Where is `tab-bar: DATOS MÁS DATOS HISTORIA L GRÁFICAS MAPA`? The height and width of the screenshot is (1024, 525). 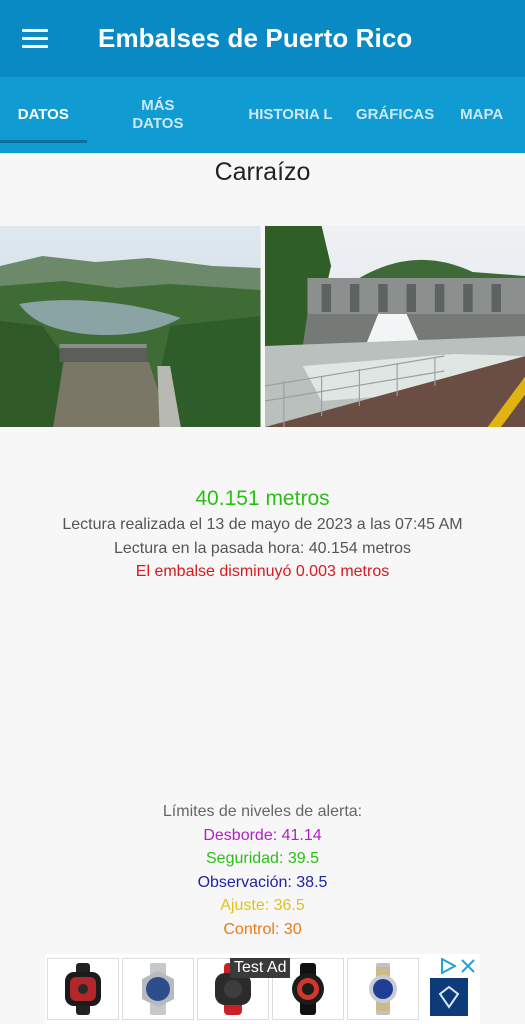
tab-bar: DATOS MÁS DATOS HISTORIA L GRÁFICAS MAPA is located at coordinates (262, 115).